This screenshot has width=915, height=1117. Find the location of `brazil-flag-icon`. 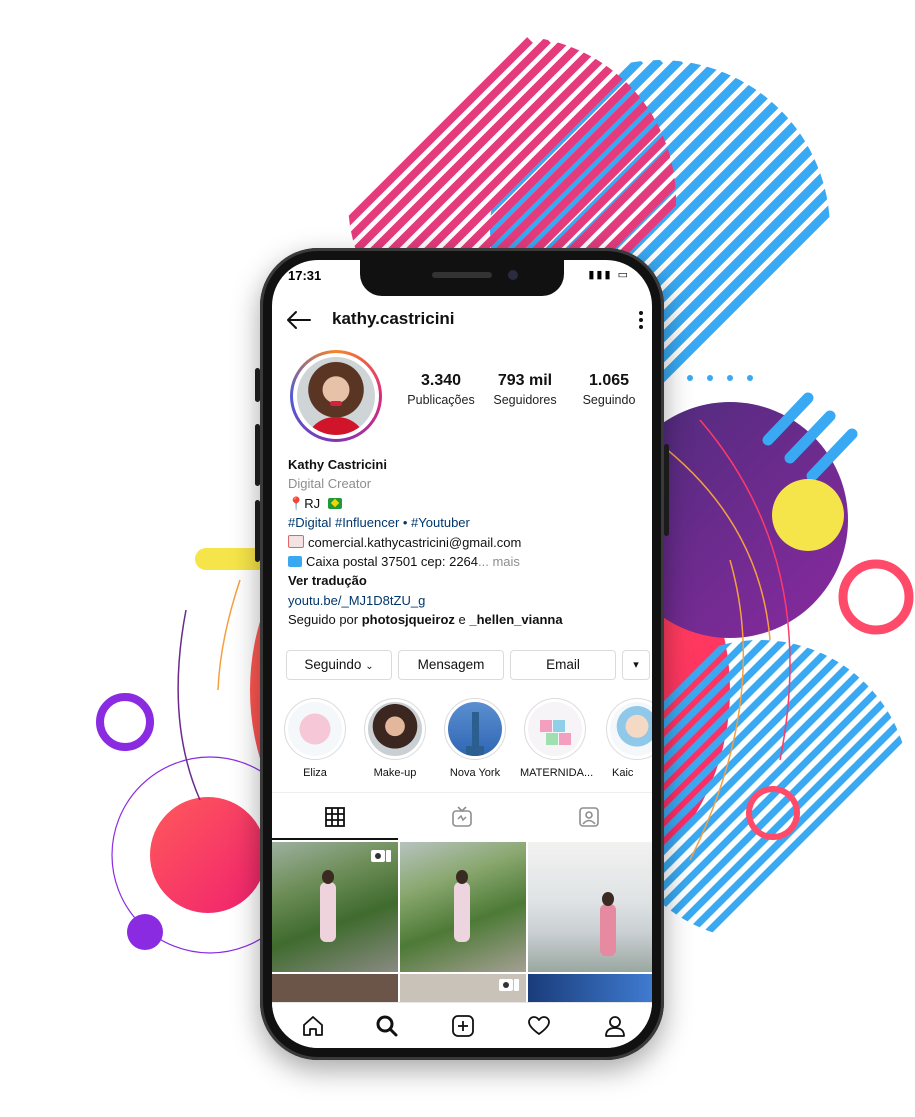

brazil-flag-icon is located at coordinates (334, 503).